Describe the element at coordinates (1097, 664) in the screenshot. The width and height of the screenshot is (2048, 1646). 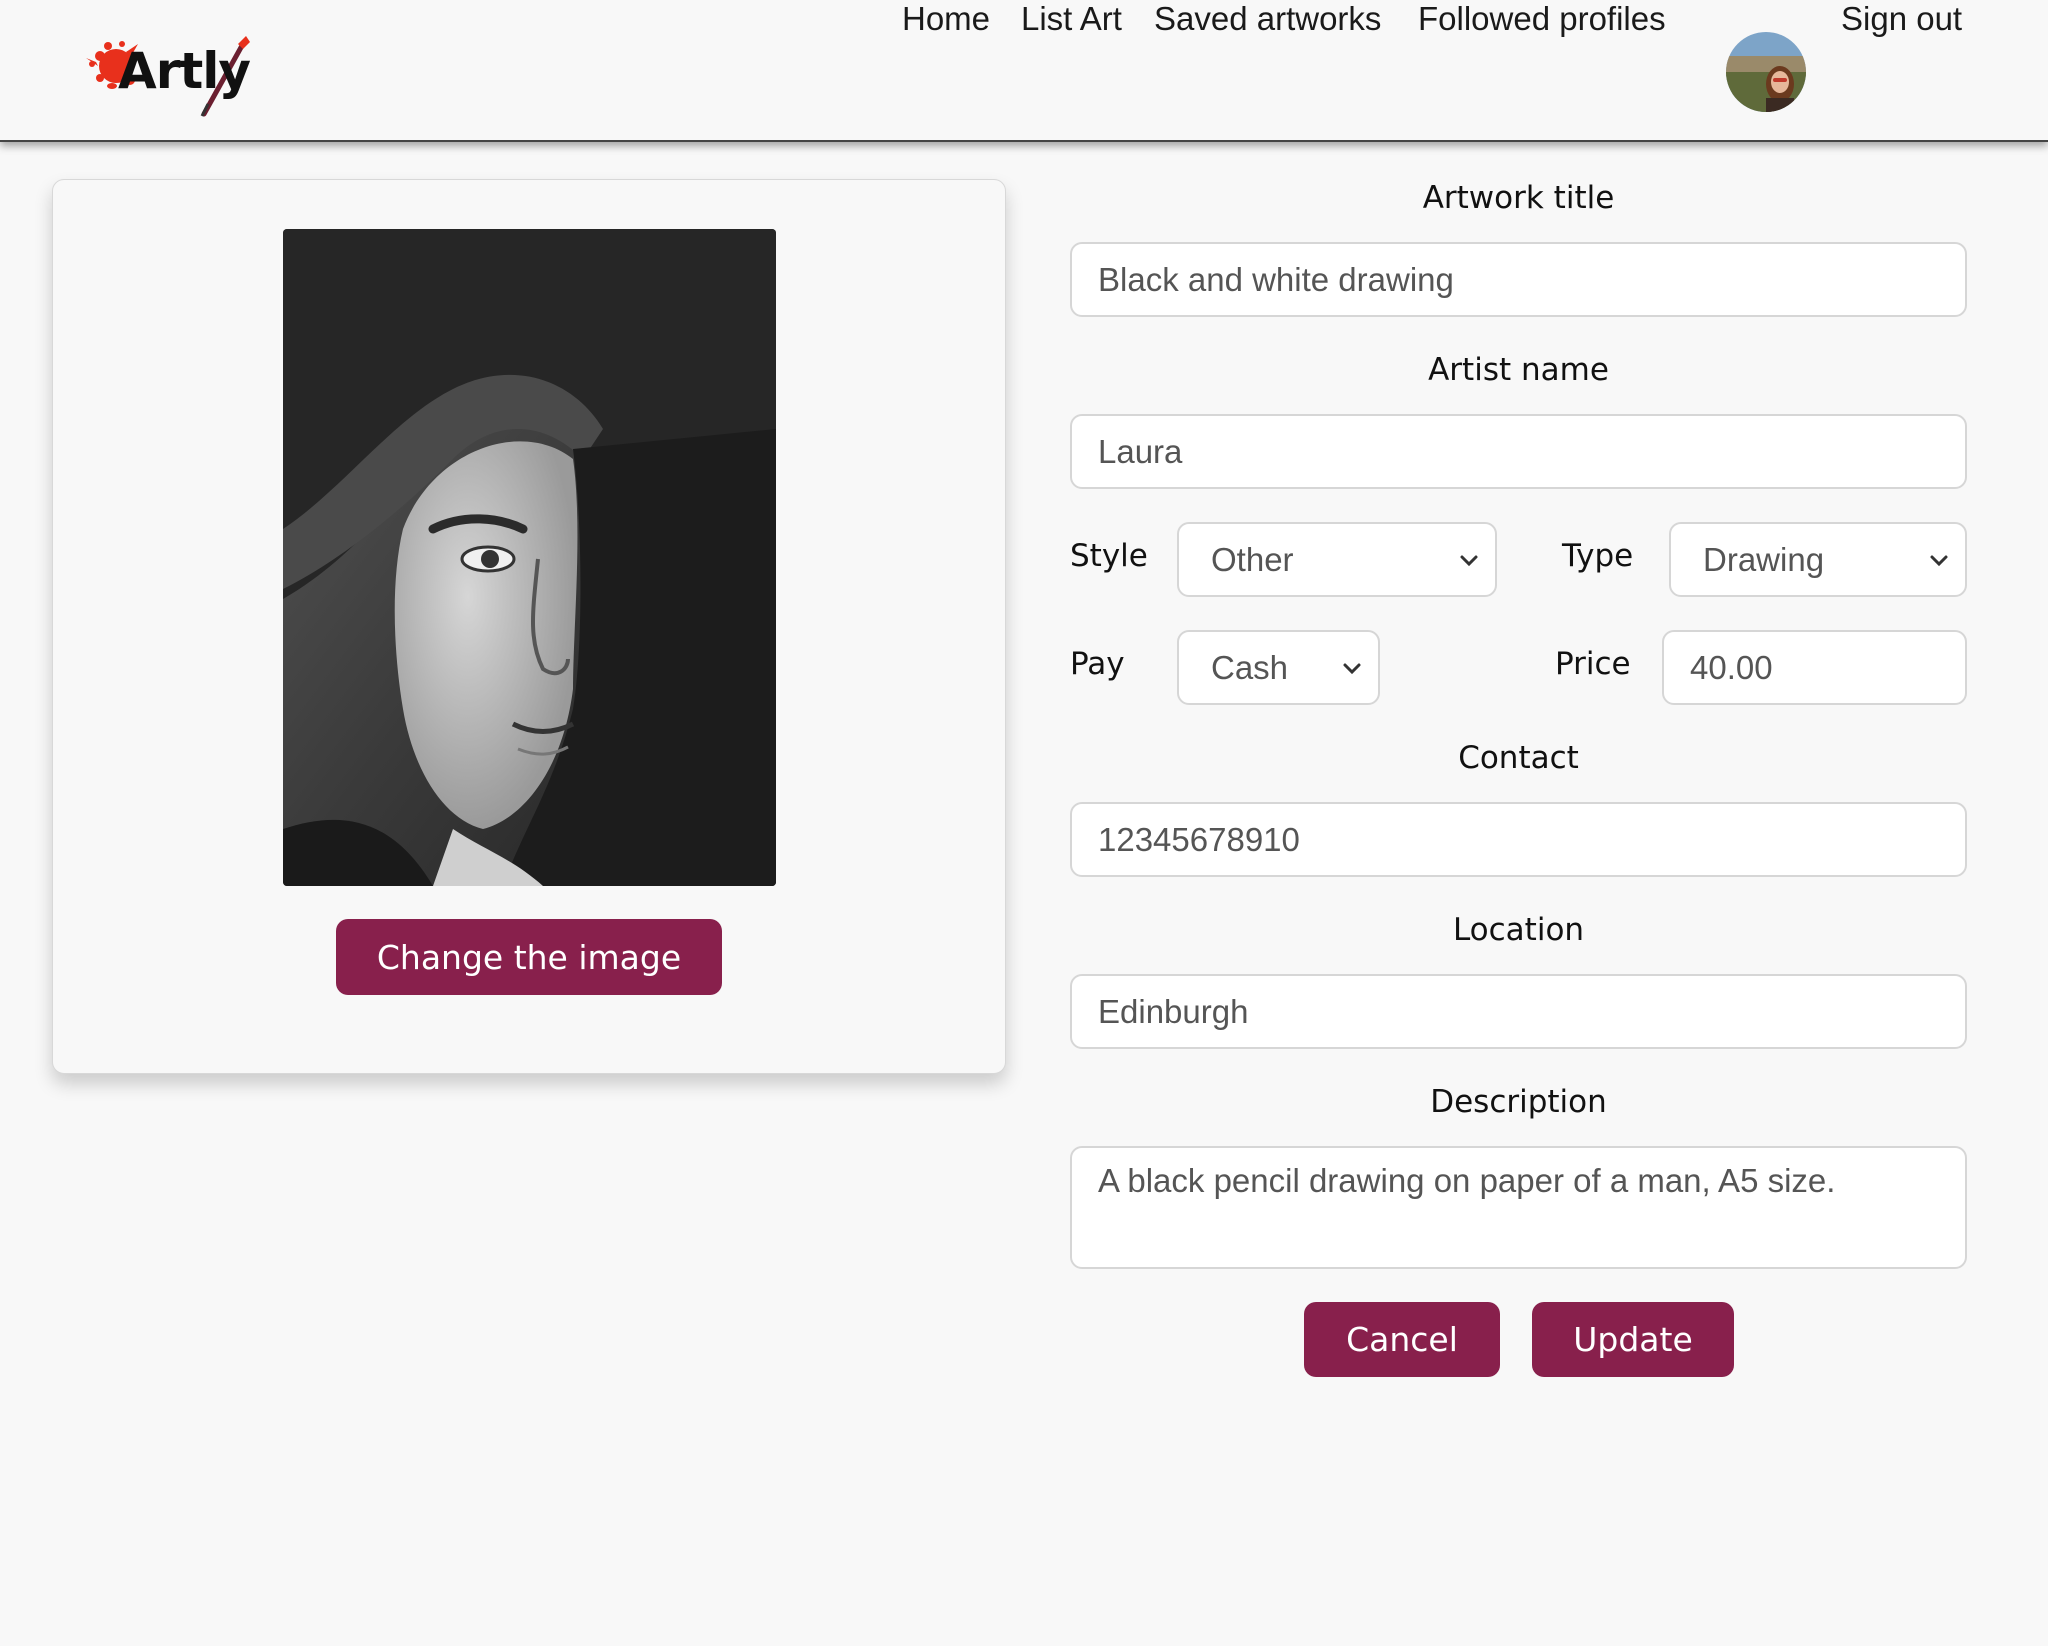
I see `pay-label: Pay` at that location.